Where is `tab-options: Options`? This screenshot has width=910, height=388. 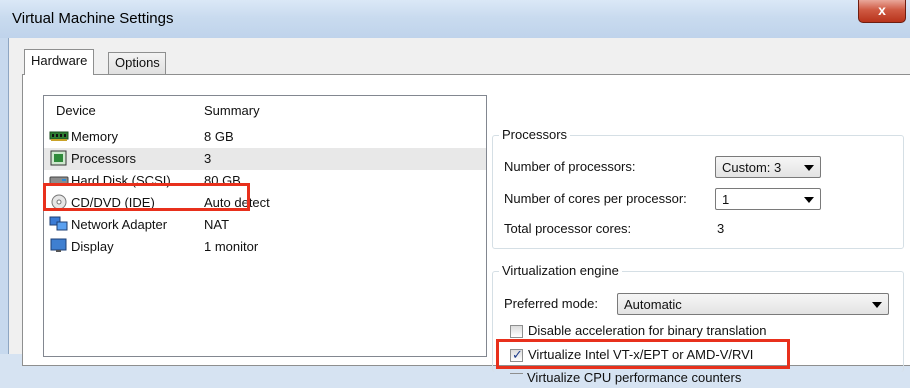
tab-options: Options is located at coordinates (137, 63).